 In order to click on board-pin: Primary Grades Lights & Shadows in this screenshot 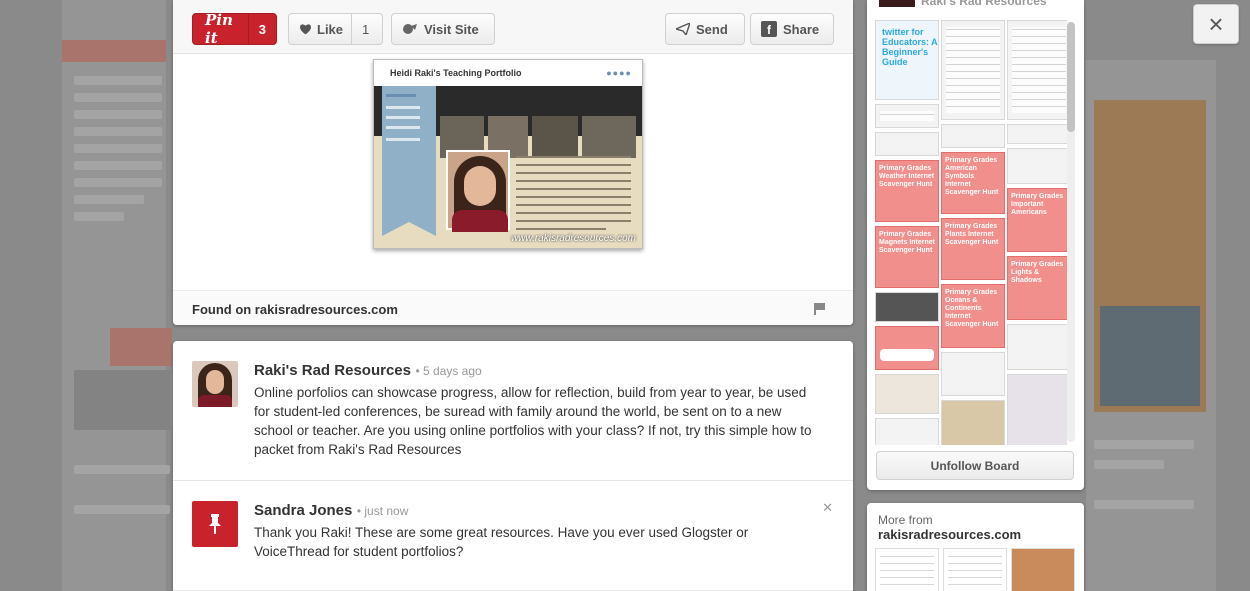, I will do `click(1037, 288)`.